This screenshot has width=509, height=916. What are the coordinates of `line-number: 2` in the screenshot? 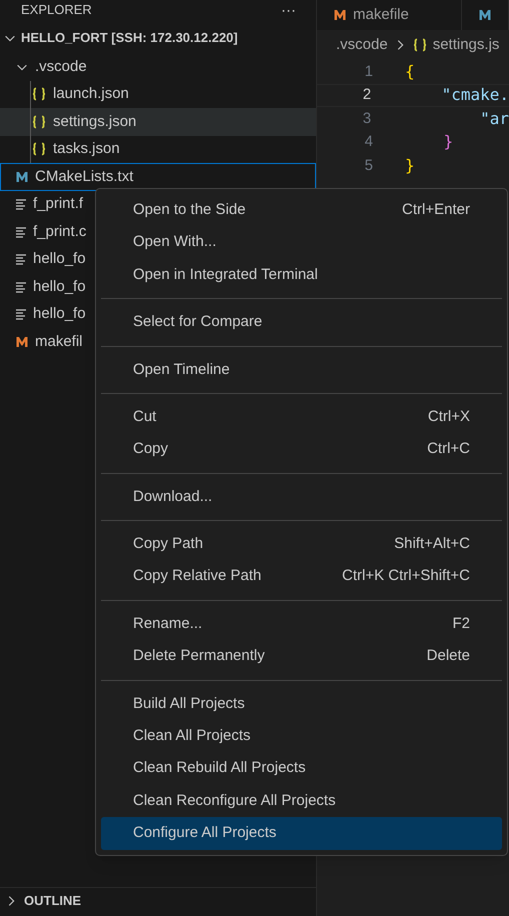 It's located at (367, 95).